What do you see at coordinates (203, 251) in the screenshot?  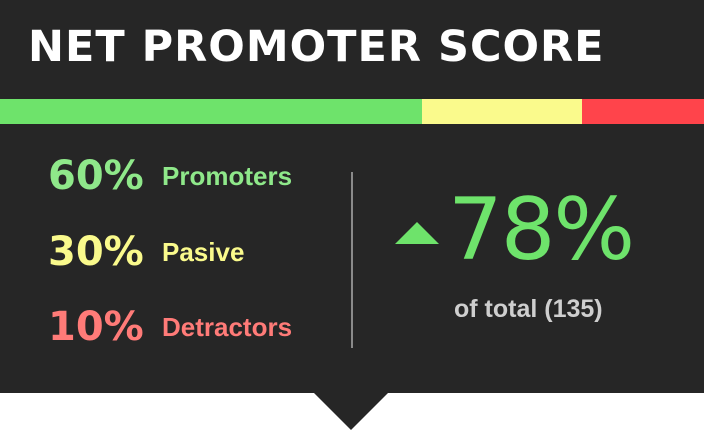 I see `passive-label: Pasive` at bounding box center [203, 251].